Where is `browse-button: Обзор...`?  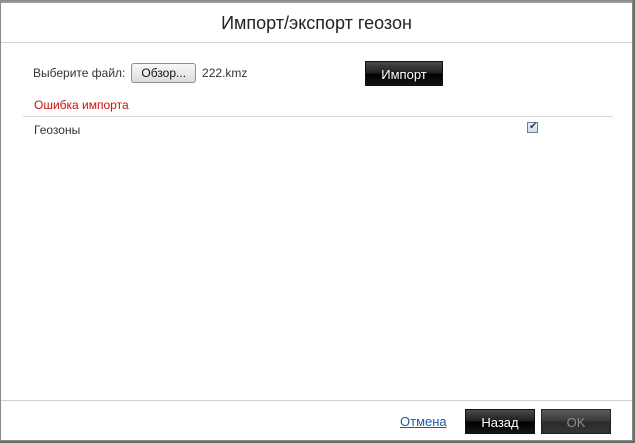 browse-button: Обзор... is located at coordinates (164, 73).